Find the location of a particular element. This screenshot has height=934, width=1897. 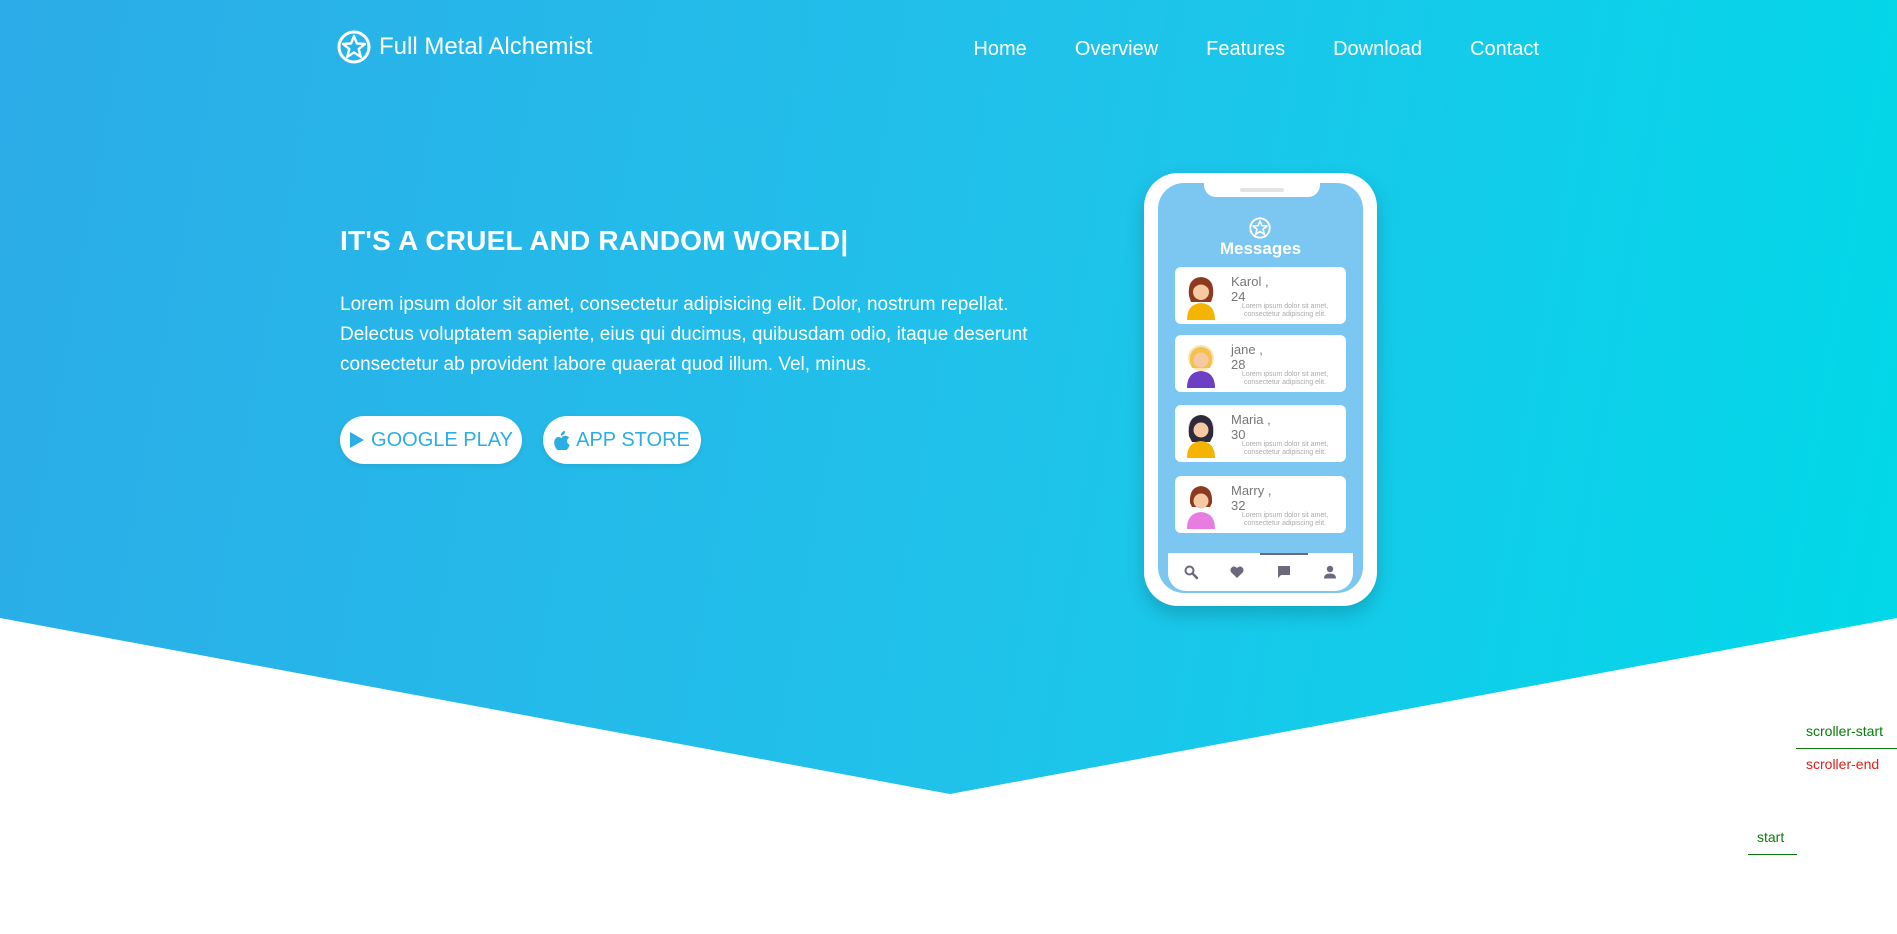

hero-headline: IT'S A CRUEL AND RANDOM WORLD| is located at coordinates (594, 240).